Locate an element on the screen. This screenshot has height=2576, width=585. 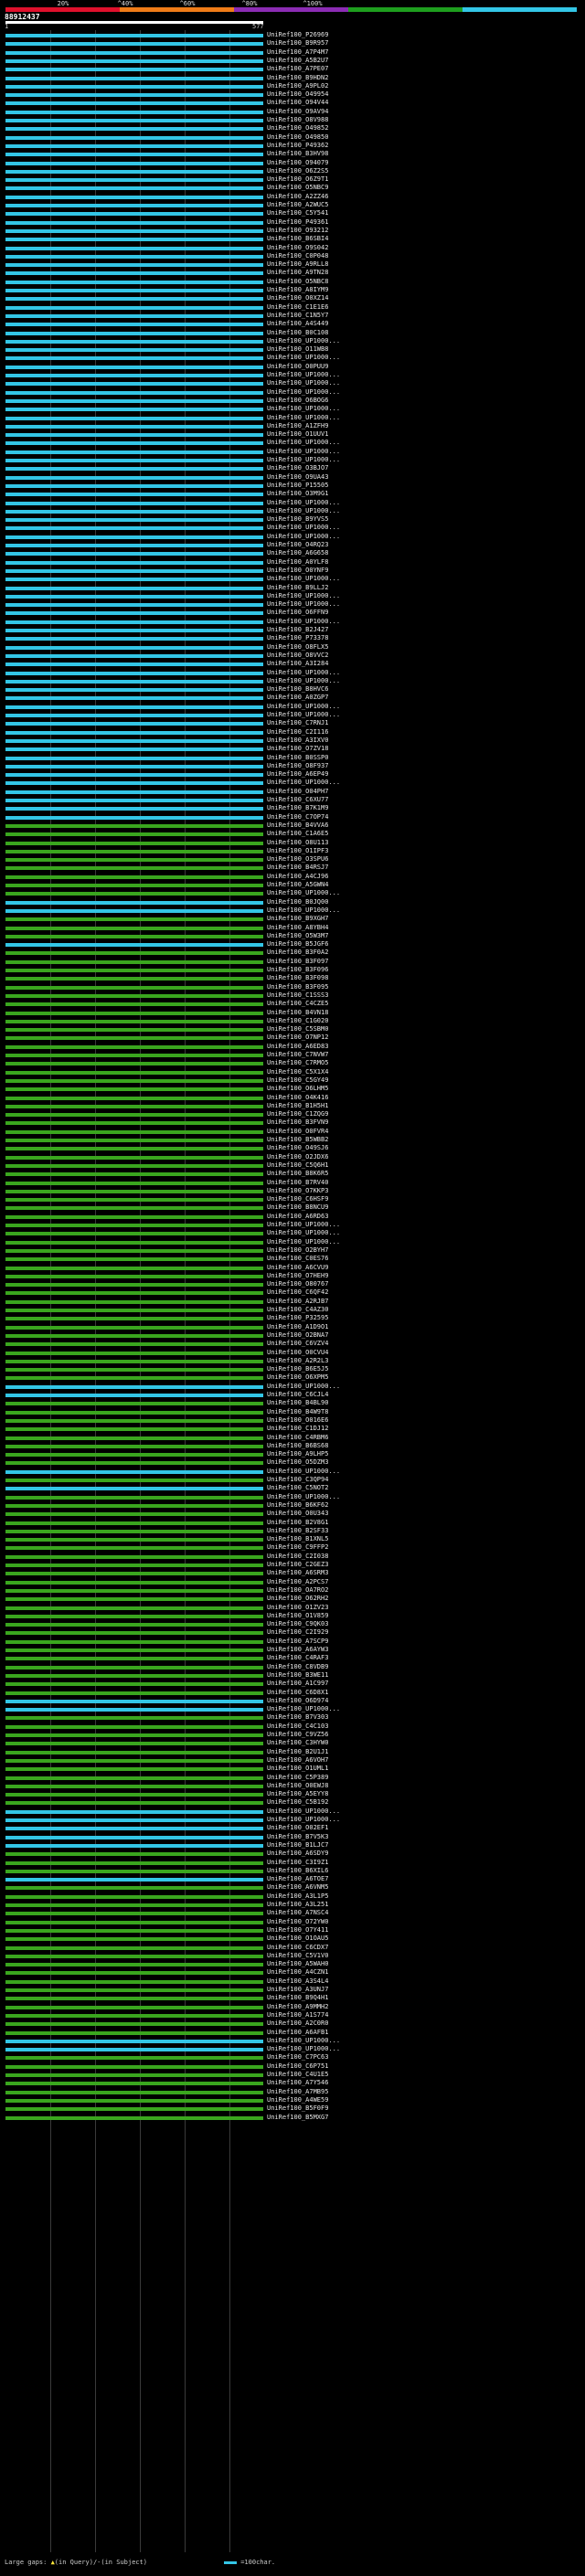
hit-id-link: UniRef100_B2SF33 is located at coordinates (298, 1531).